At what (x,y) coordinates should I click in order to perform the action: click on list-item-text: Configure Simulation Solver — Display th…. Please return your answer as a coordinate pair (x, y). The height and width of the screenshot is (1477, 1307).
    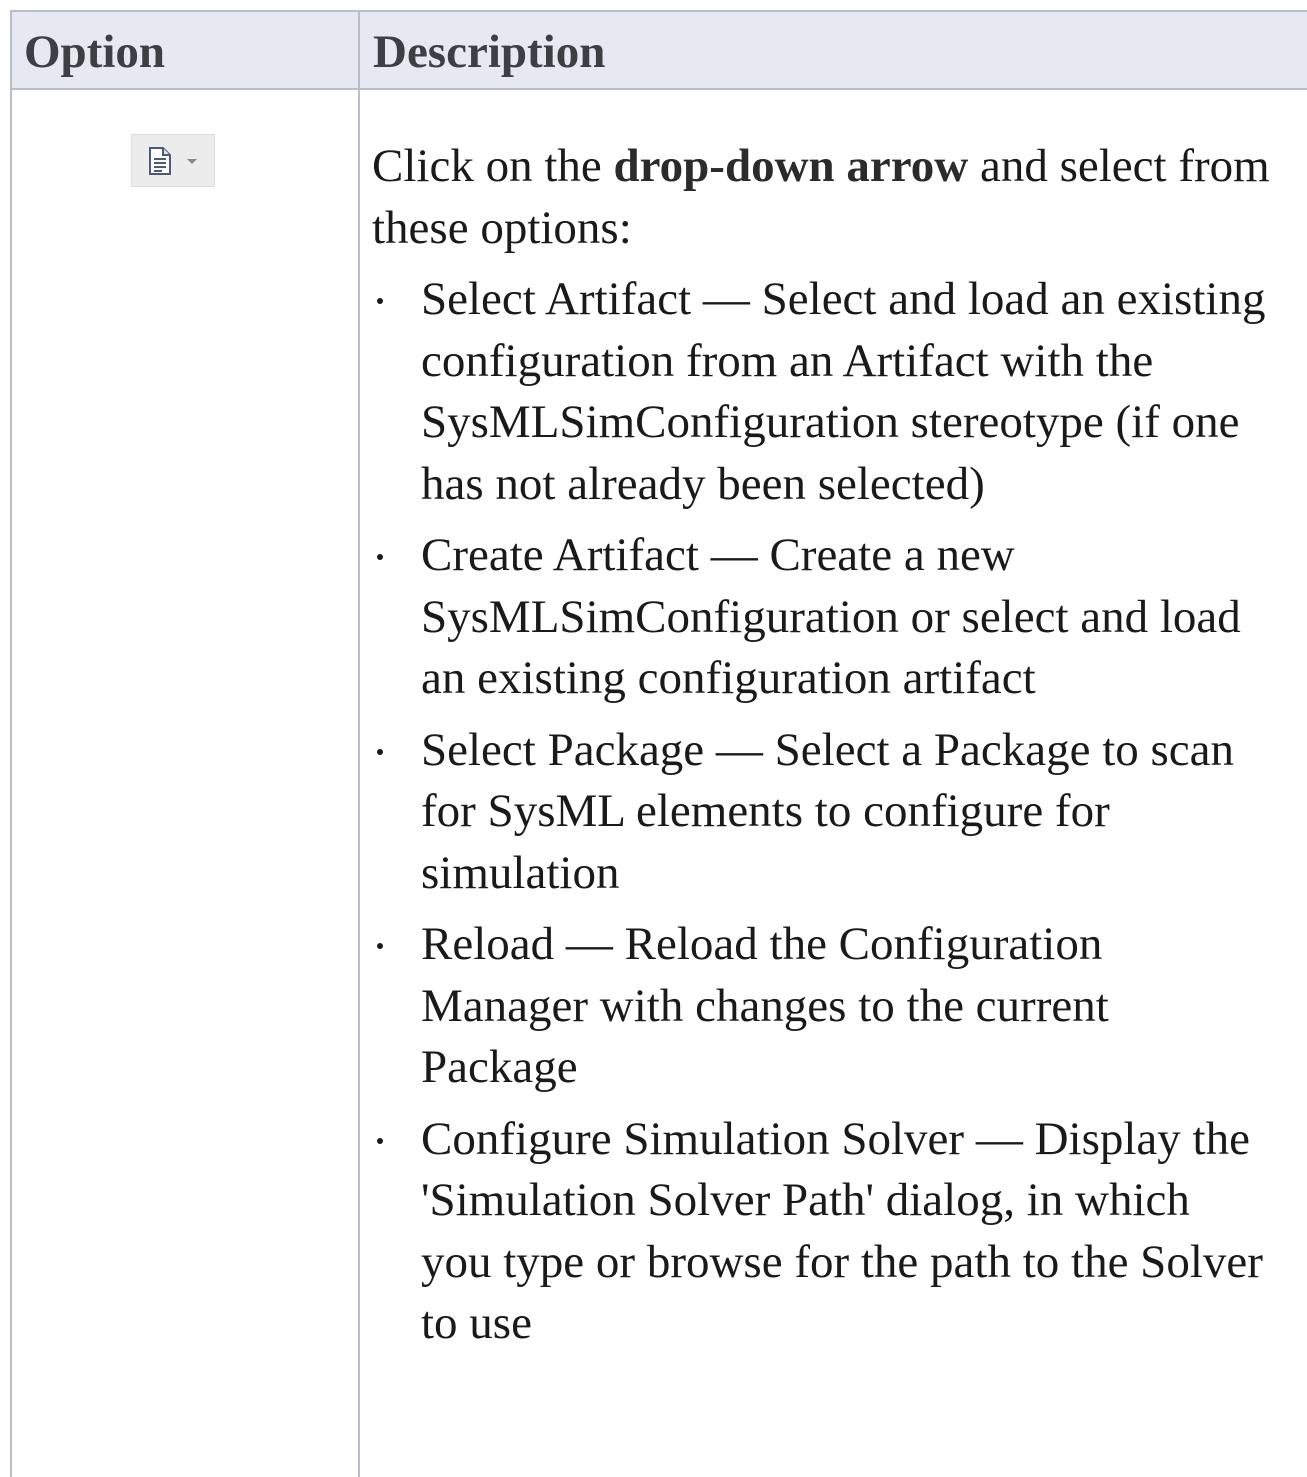
    Looking at the image, I should click on (842, 1231).